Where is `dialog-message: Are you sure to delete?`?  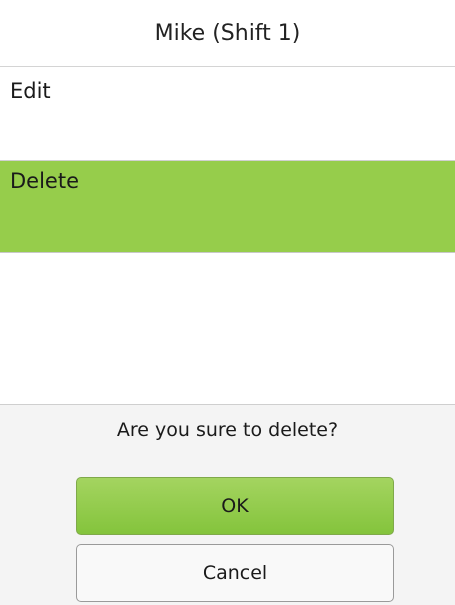 dialog-message: Are you sure to delete? is located at coordinates (227, 430).